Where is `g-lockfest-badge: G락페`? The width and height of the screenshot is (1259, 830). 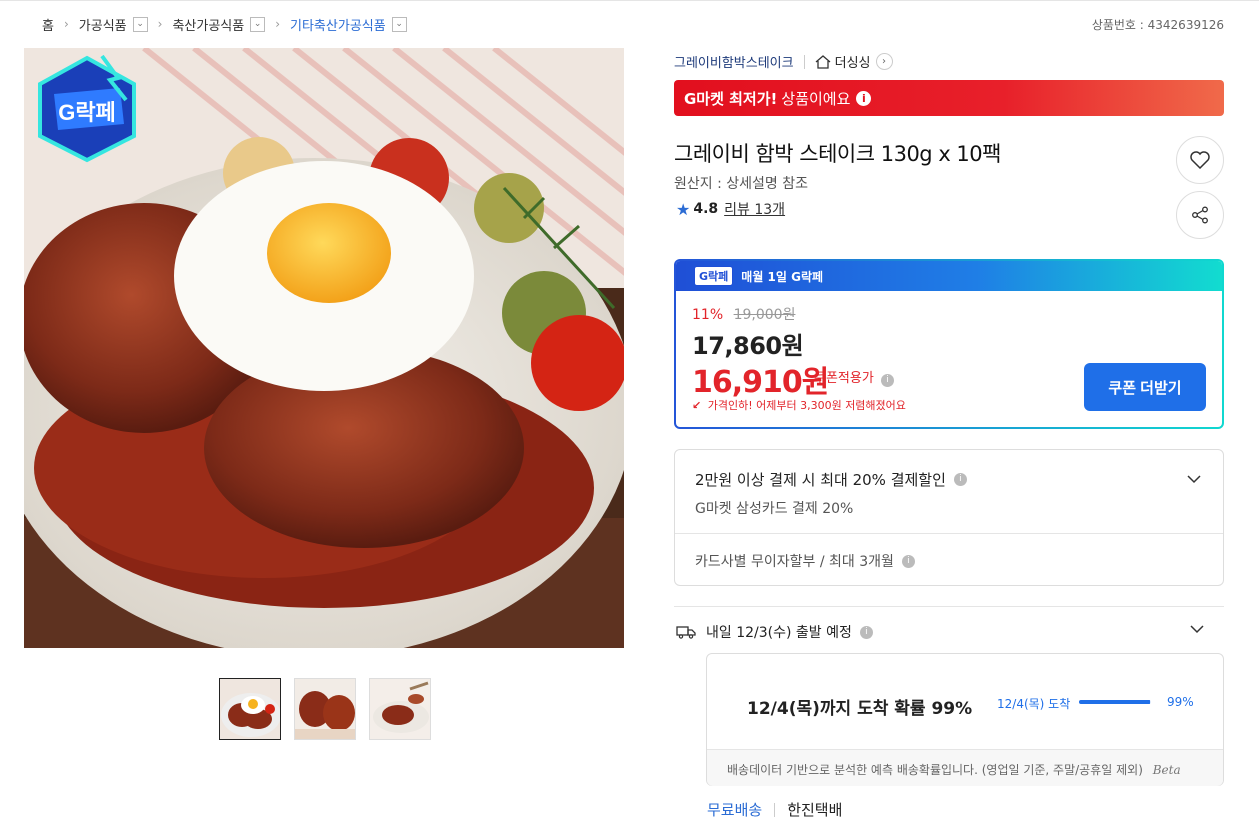
g-lockfest-badge: G락페 is located at coordinates (87, 108).